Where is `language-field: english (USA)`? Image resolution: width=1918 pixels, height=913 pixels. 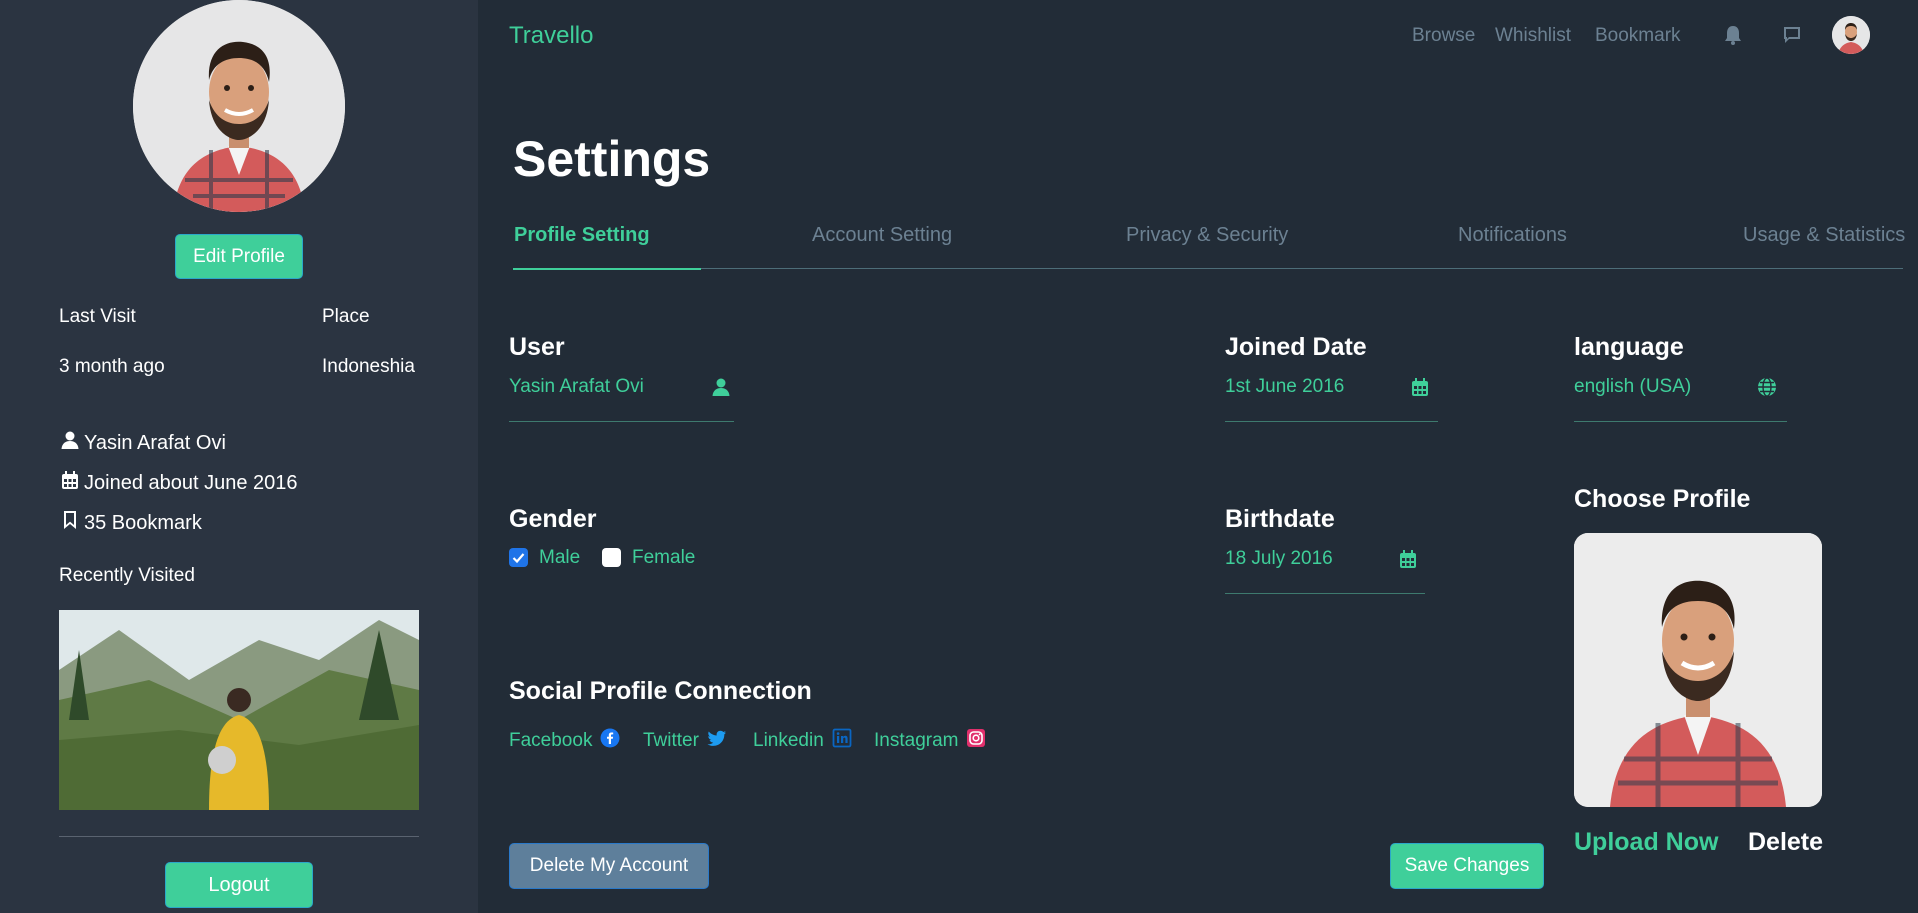
language-field: english (USA) is located at coordinates (1632, 387).